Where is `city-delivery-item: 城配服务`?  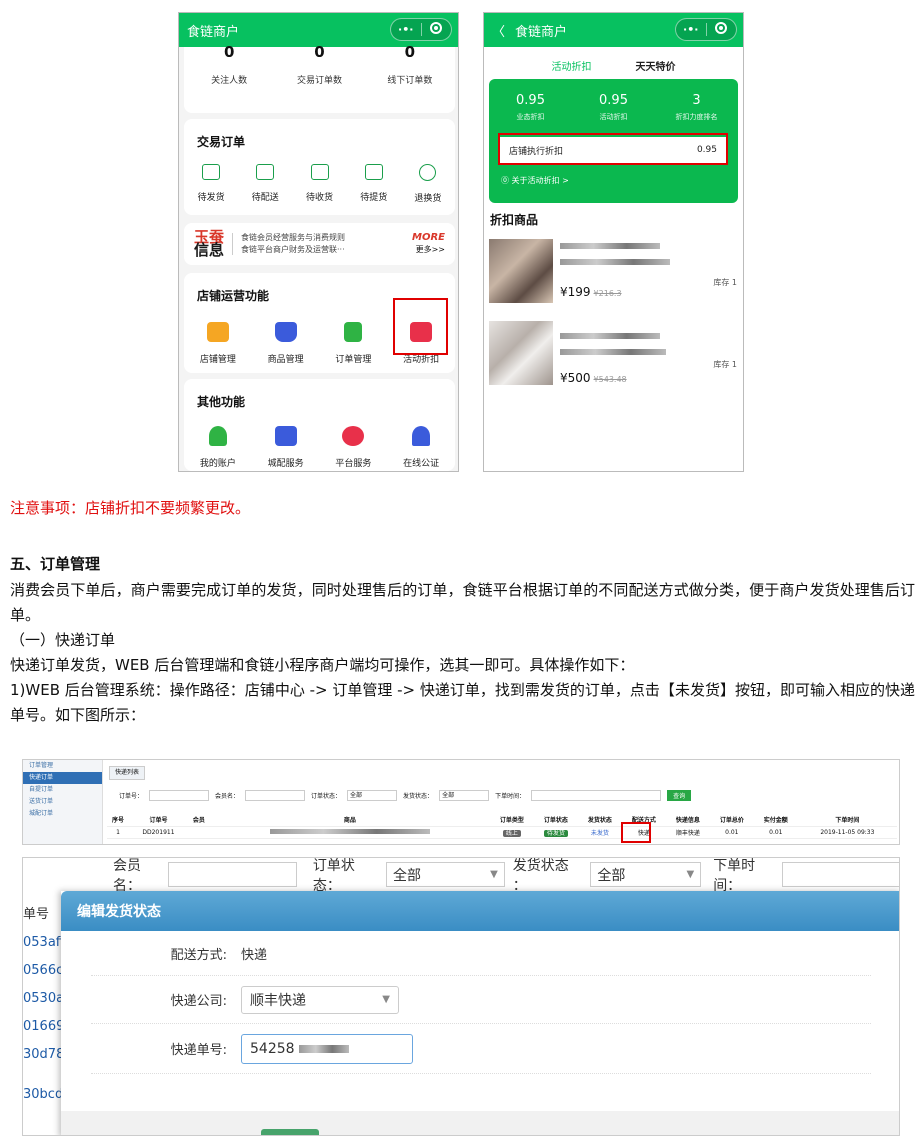 city-delivery-item: 城配服务 is located at coordinates (286, 447).